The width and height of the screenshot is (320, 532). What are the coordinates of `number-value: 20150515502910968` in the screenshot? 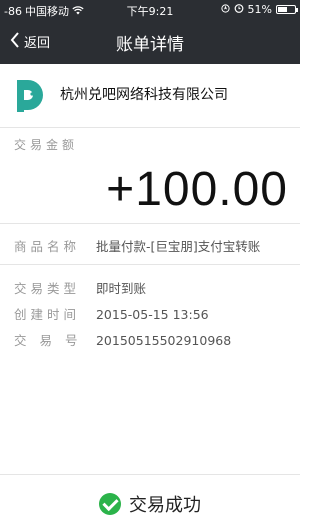 It's located at (163, 340).